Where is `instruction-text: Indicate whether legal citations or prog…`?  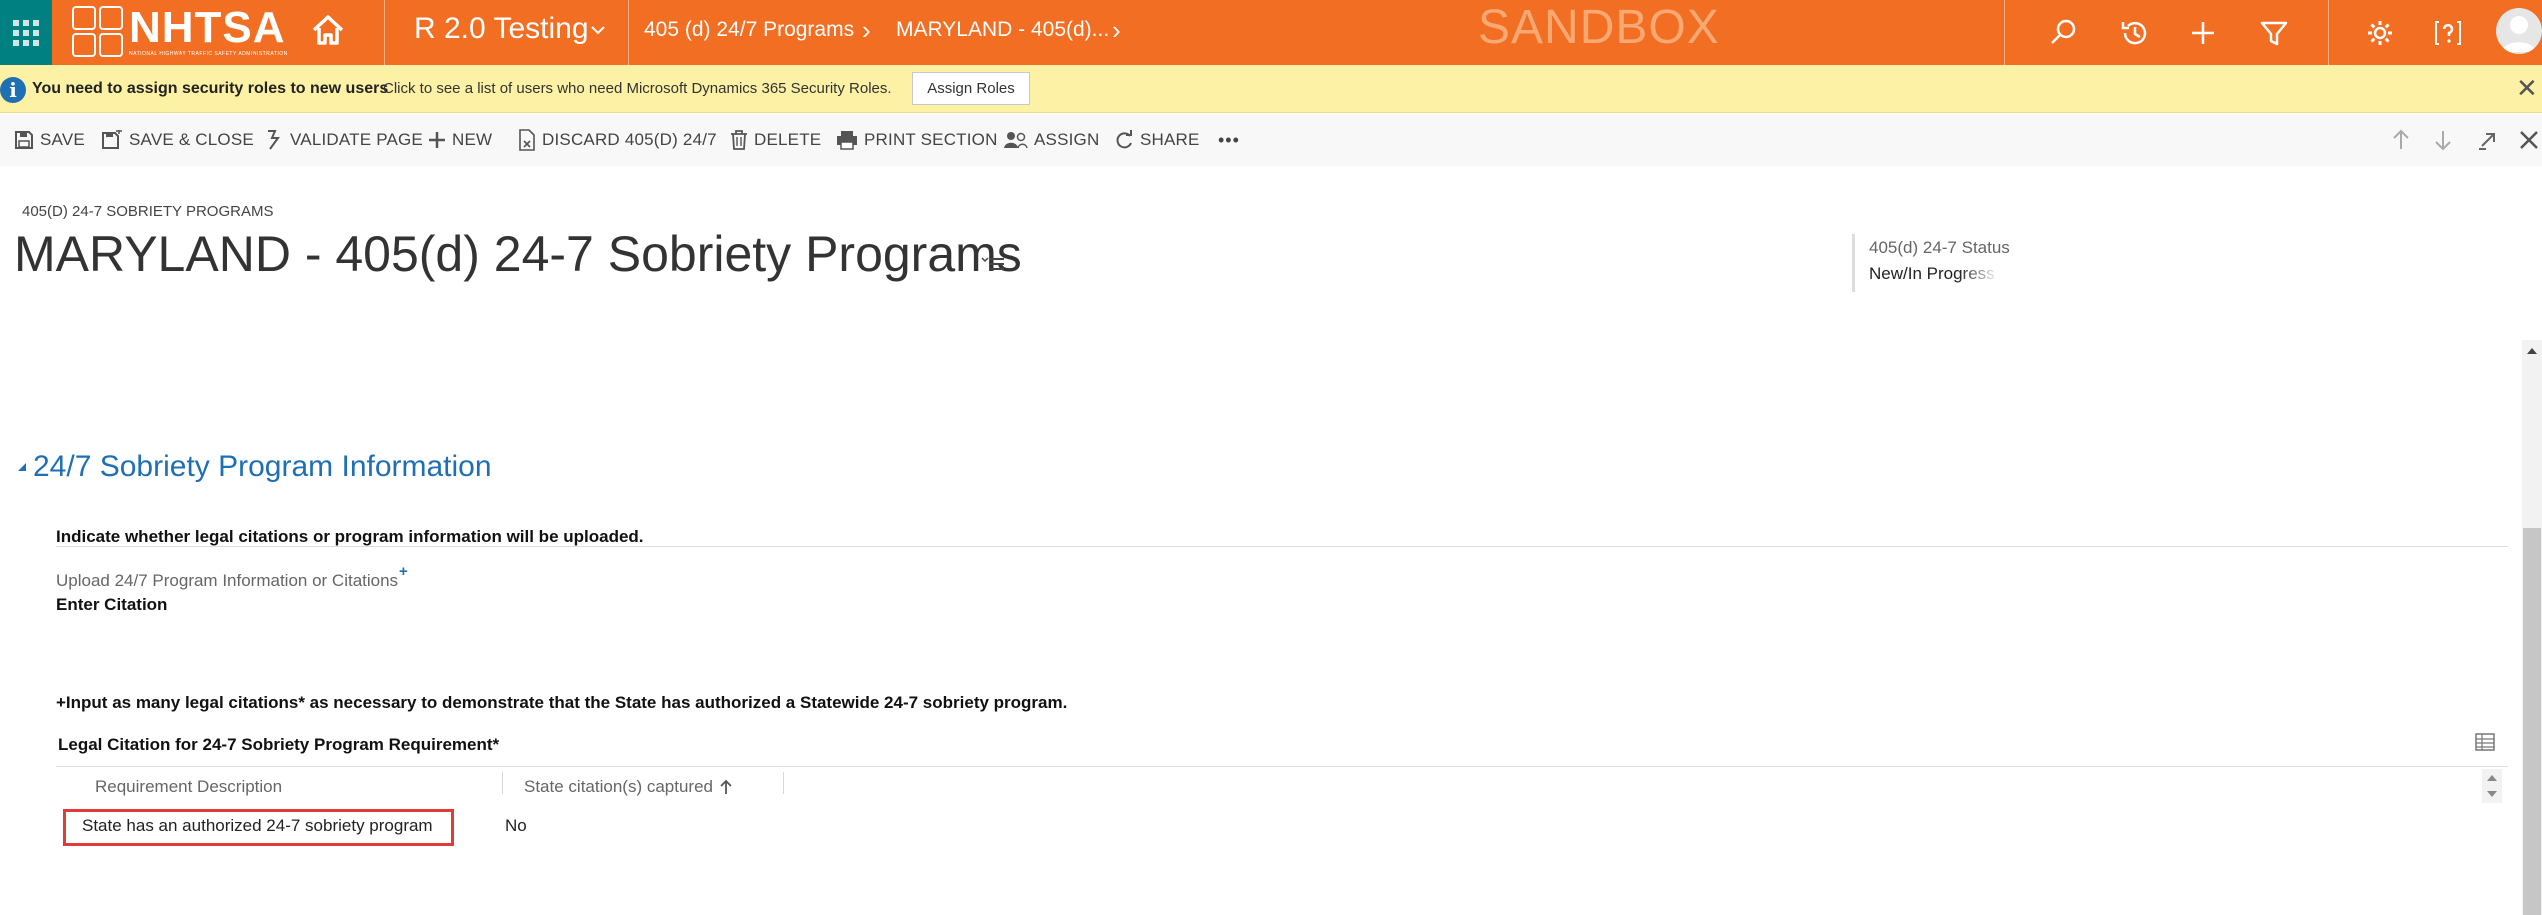
instruction-text: Indicate whether legal citations or prog… is located at coordinates (350, 536).